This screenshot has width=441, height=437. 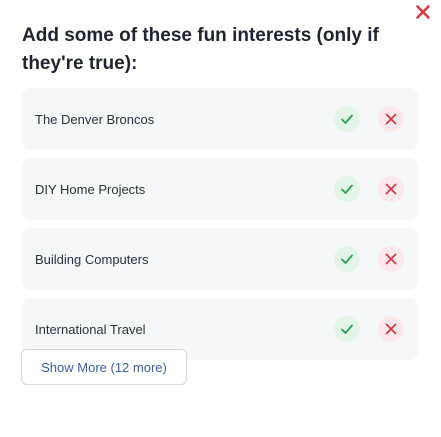 I want to click on close-icon, so click(x=423, y=12).